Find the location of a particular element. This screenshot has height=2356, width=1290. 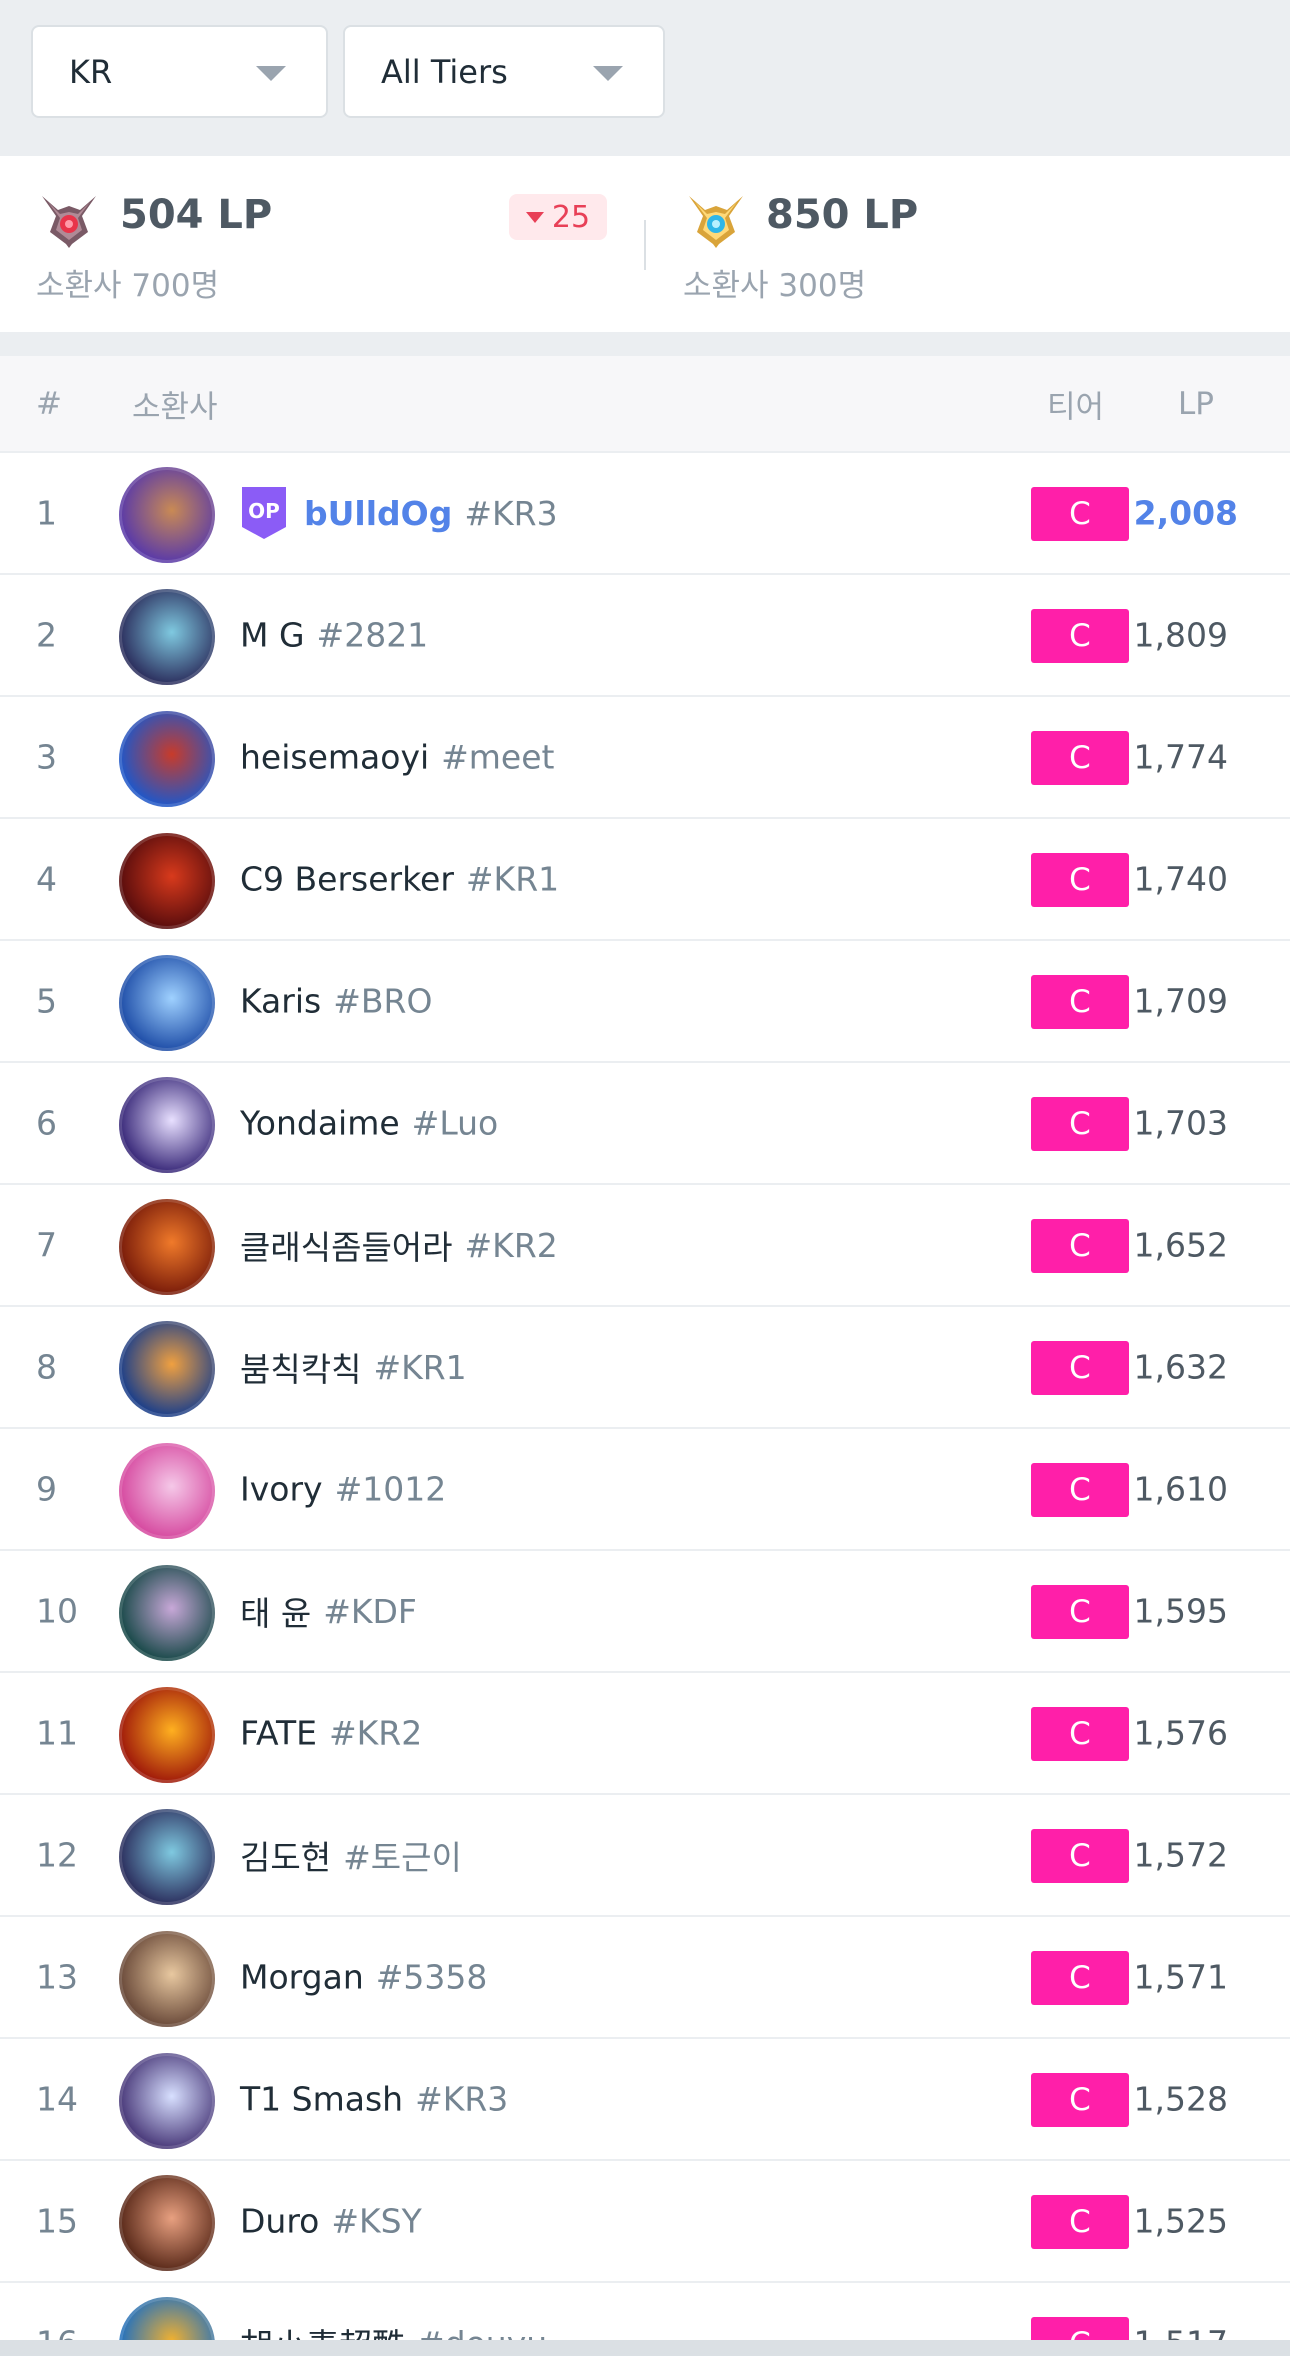

summoner-name-link: T1 Smash #KR3 is located at coordinates (374, 2099).